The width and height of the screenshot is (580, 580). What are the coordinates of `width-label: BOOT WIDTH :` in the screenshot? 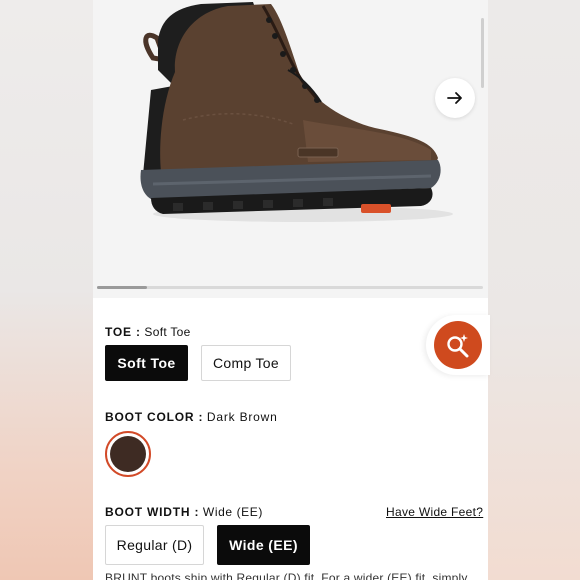 It's located at (152, 512).